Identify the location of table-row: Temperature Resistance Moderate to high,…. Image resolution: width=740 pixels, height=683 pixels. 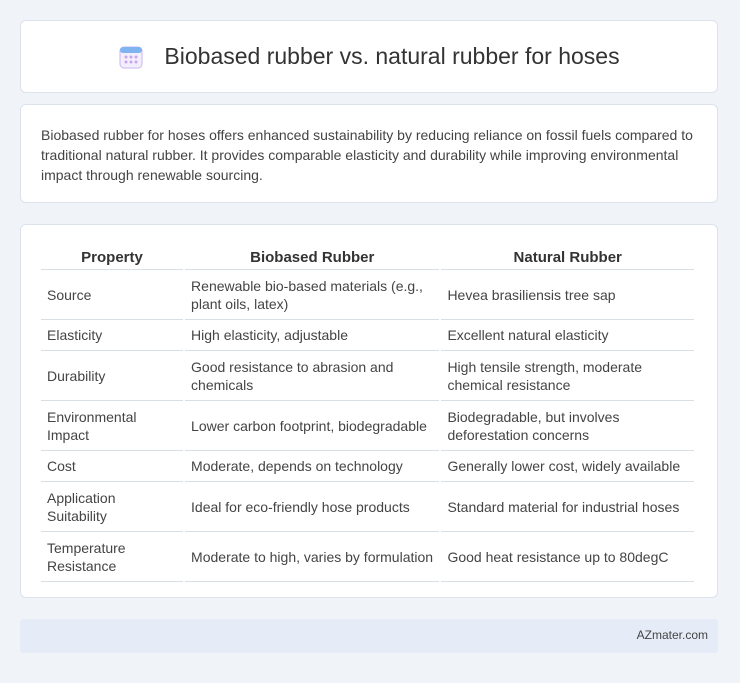
(367, 557).